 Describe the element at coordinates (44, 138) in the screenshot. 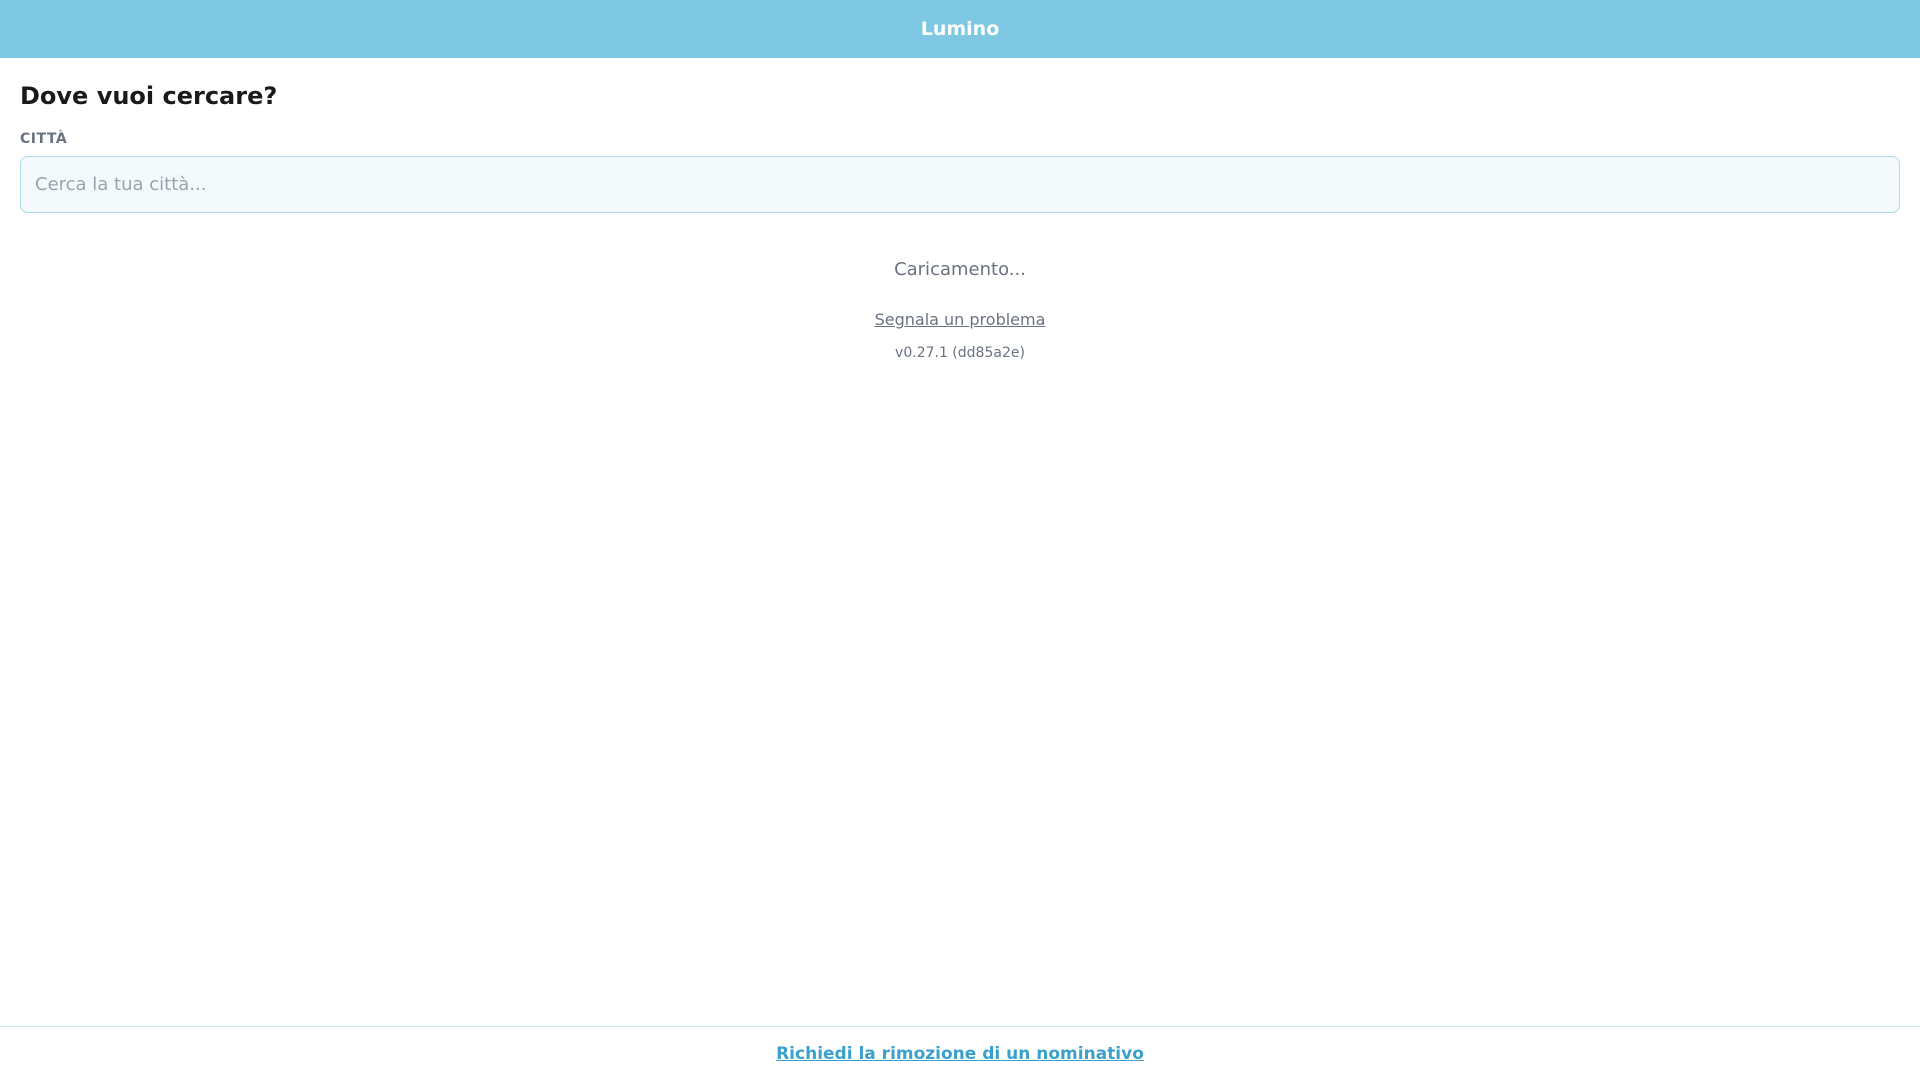

I see `city-field-label: CITTÀ` at that location.